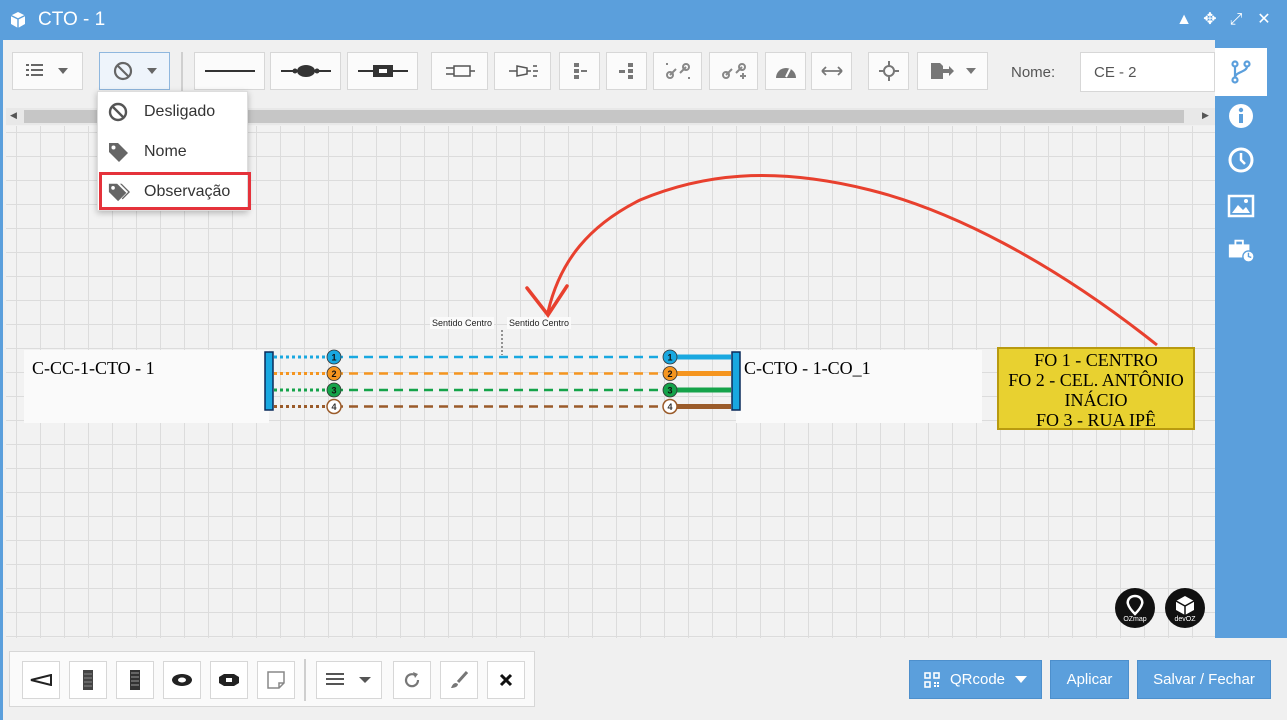  I want to click on paint-button, so click(459, 680).